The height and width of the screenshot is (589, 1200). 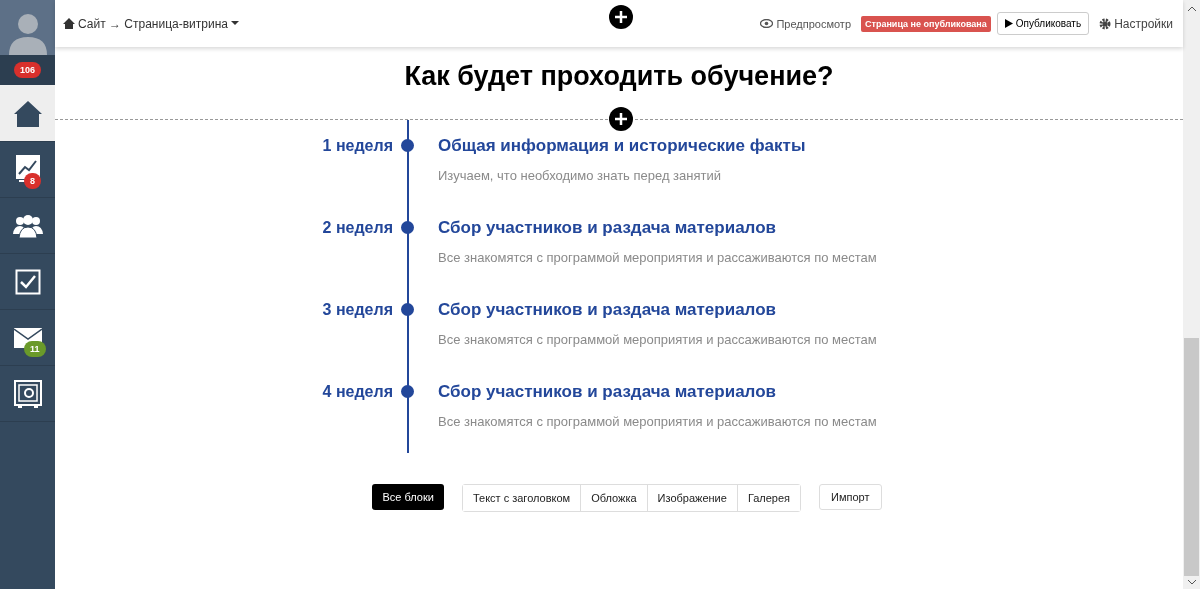 I want to click on week-label: 2 неделя, so click(x=357, y=227).